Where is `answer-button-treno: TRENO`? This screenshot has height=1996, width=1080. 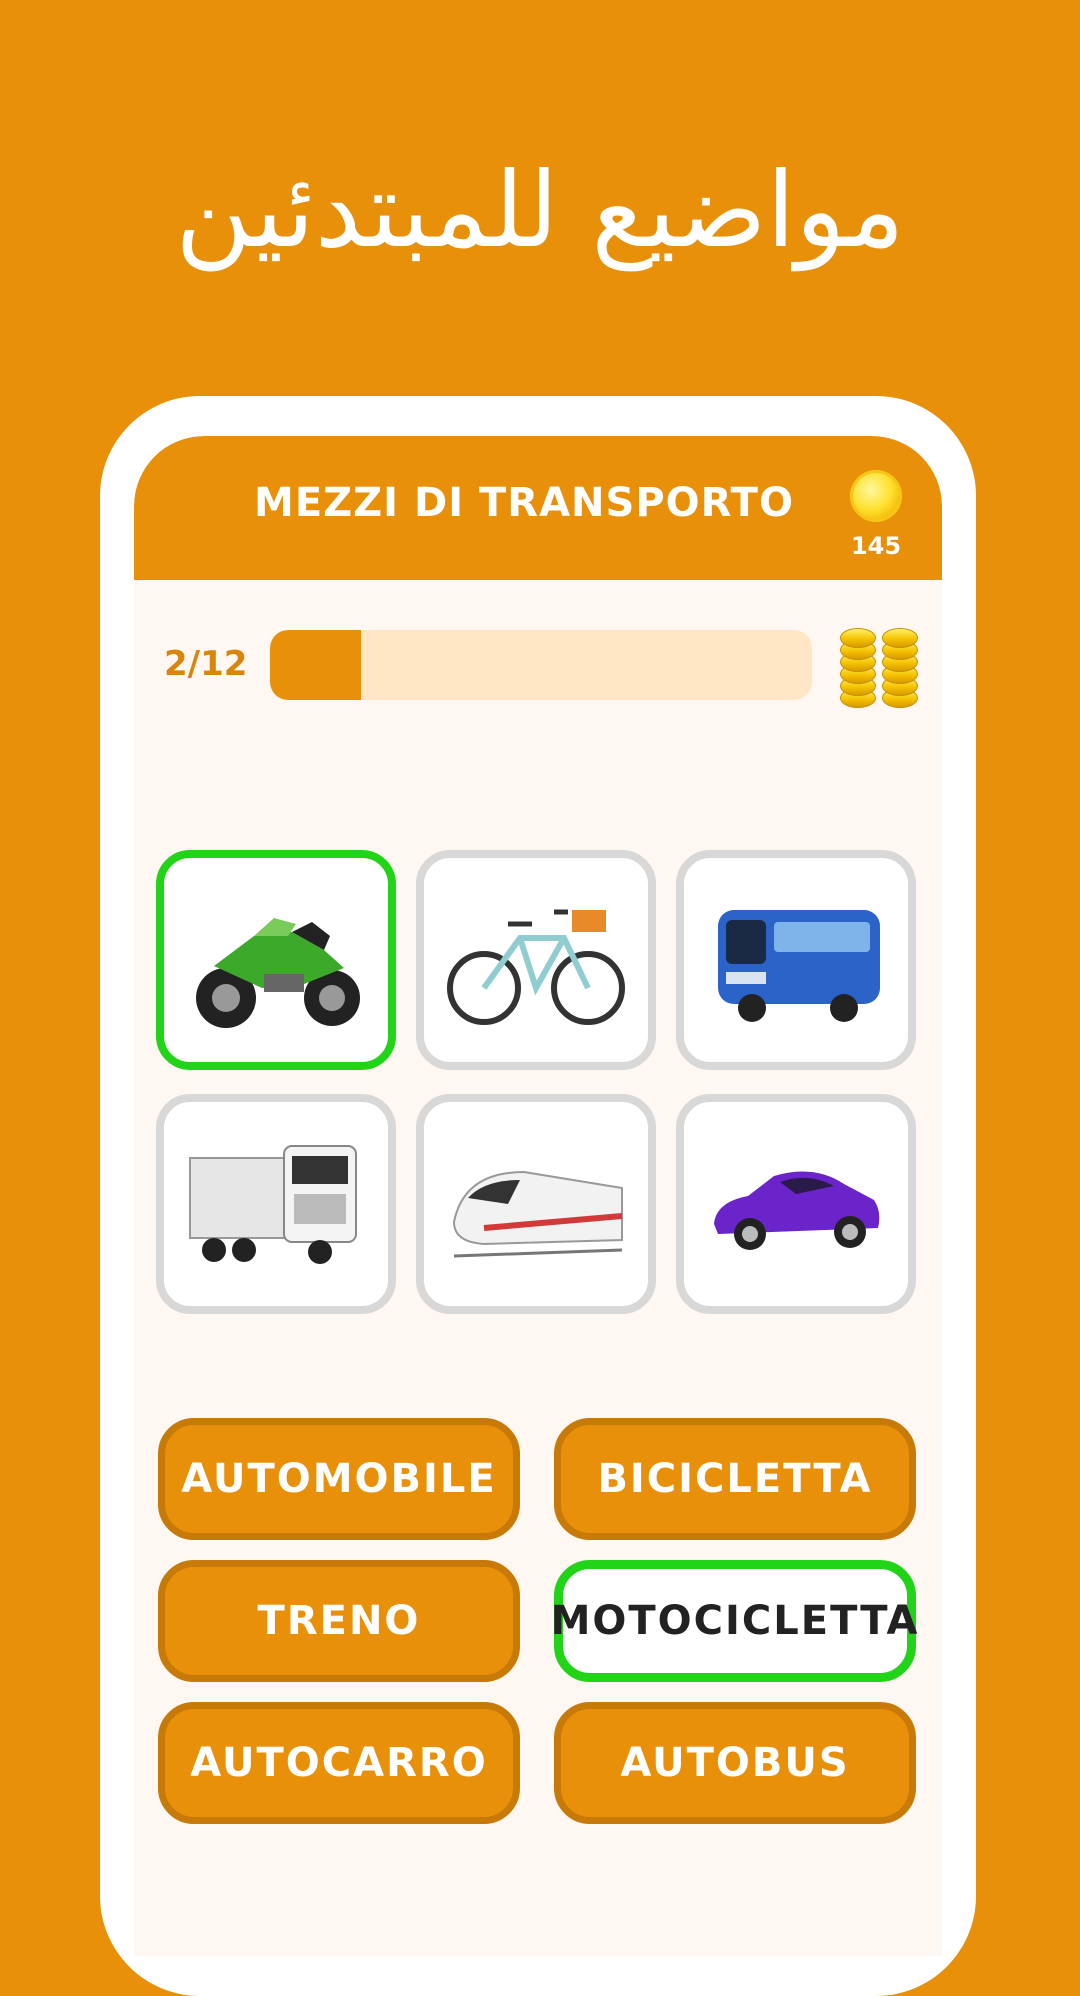
answer-button-treno: TRENO is located at coordinates (339, 1621).